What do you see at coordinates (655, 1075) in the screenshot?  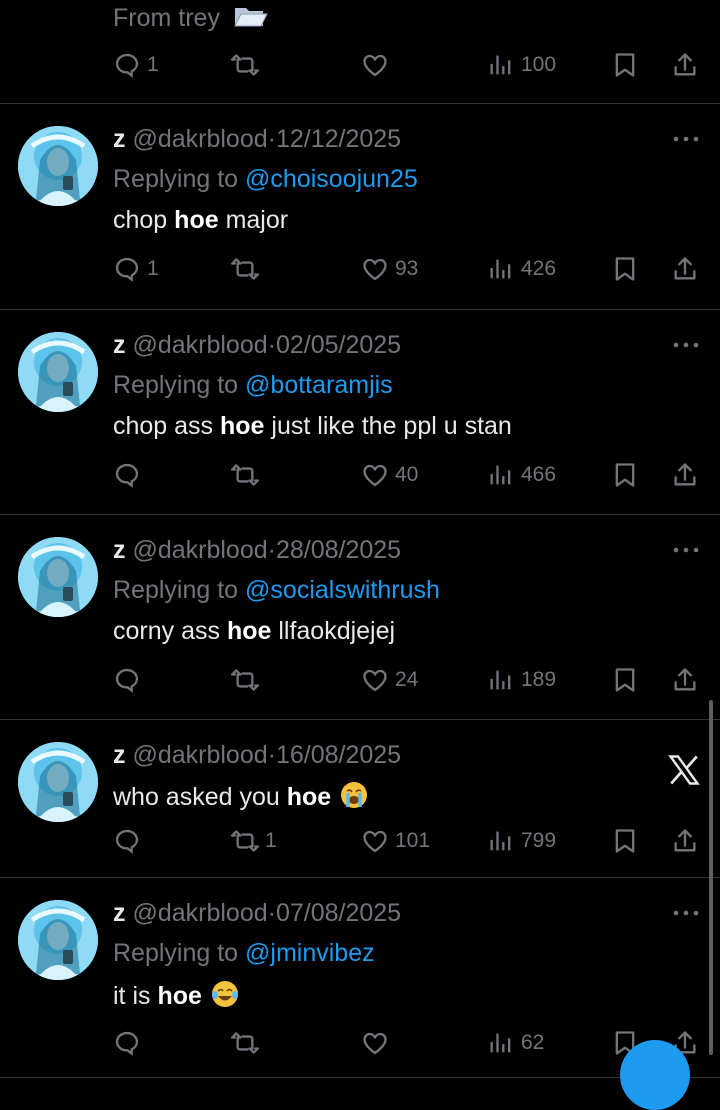 I see `compose-button` at bounding box center [655, 1075].